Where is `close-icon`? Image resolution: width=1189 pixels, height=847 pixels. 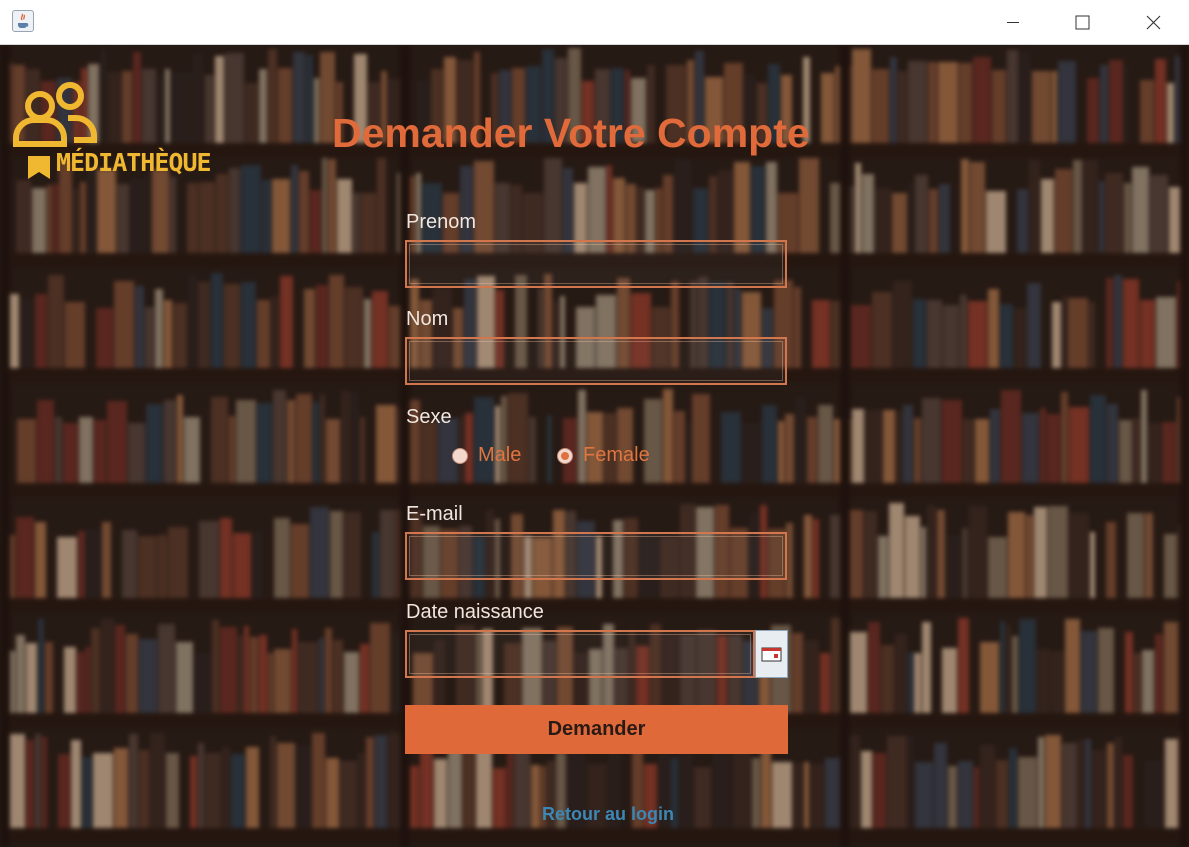 close-icon is located at coordinates (1153, 22).